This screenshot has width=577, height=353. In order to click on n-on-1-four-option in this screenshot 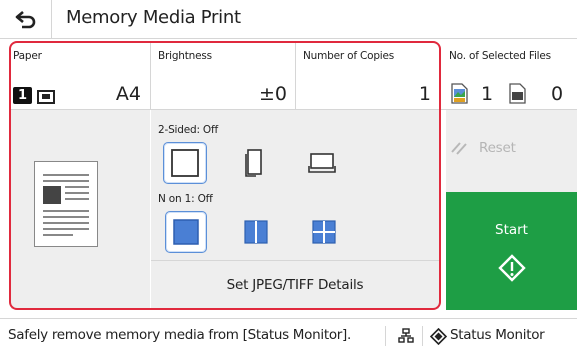, I will do `click(324, 232)`.